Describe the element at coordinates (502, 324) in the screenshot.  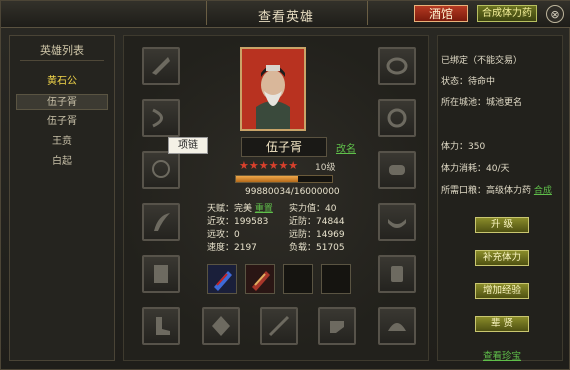
I see `dismiss-button: 辈 贤` at that location.